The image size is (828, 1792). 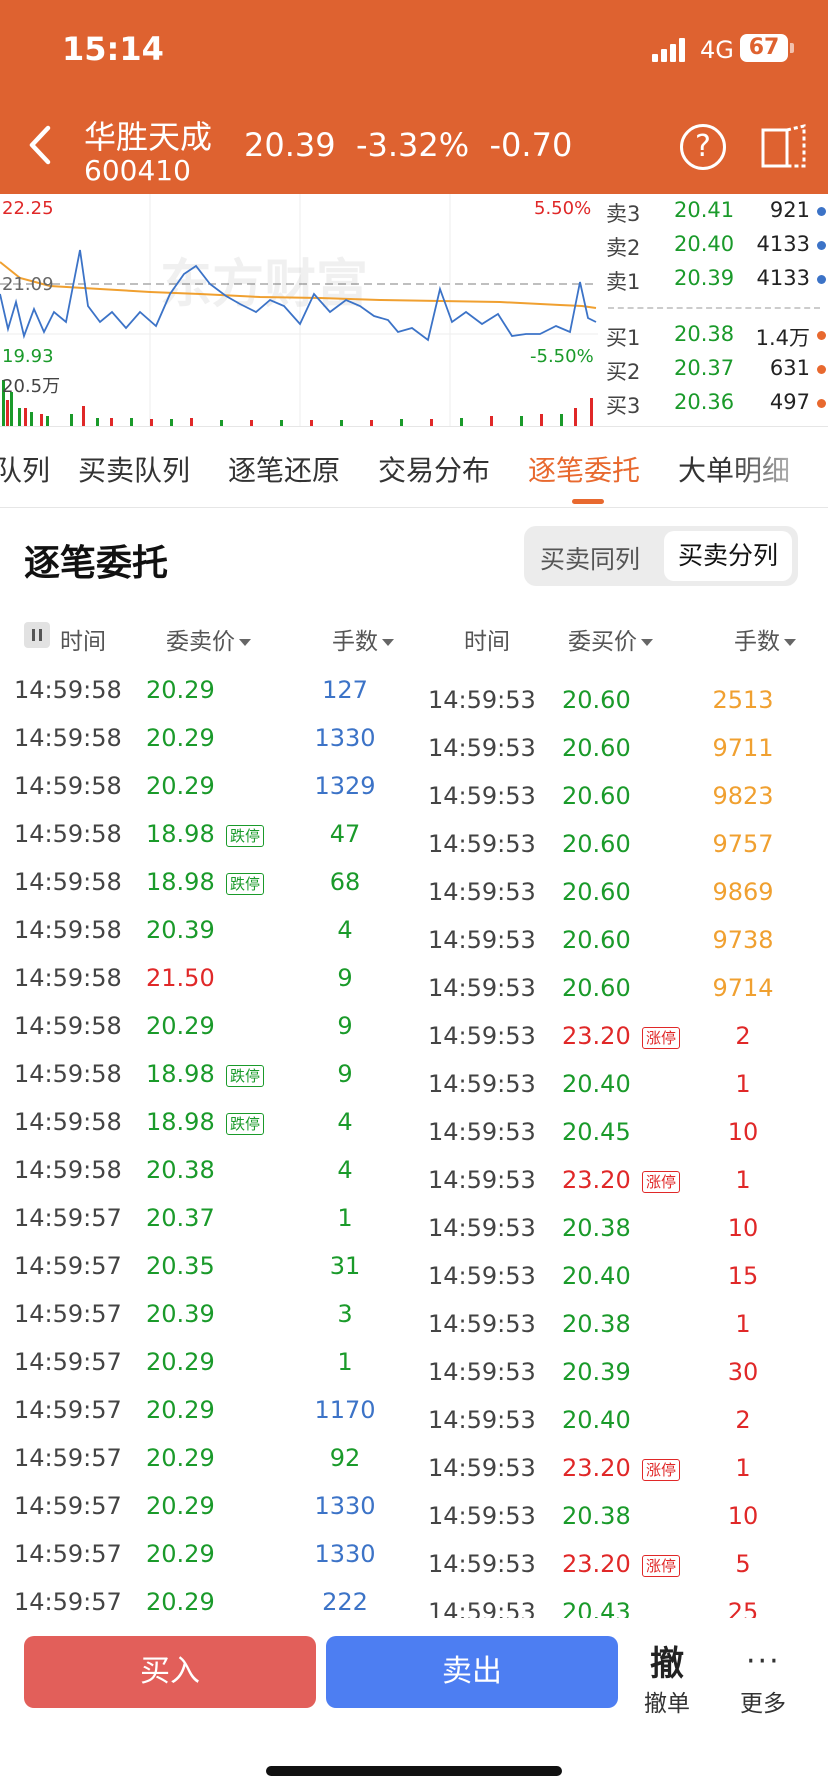 What do you see at coordinates (743, 1372) in the screenshot?
I see `order-qty: 30` at bounding box center [743, 1372].